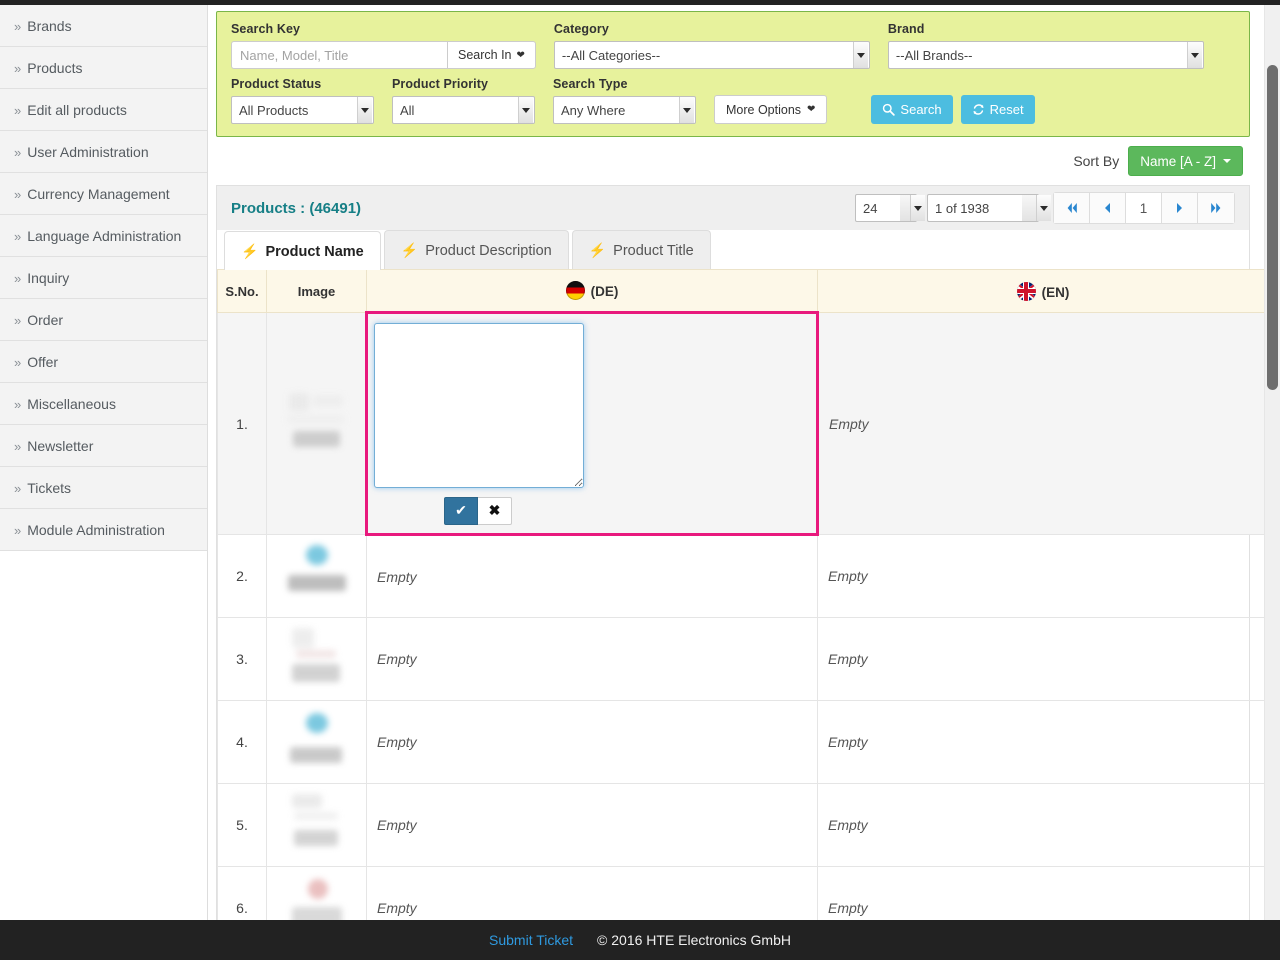 The height and width of the screenshot is (960, 1280). What do you see at coordinates (997, 109) in the screenshot?
I see `reset-button: Reset` at bounding box center [997, 109].